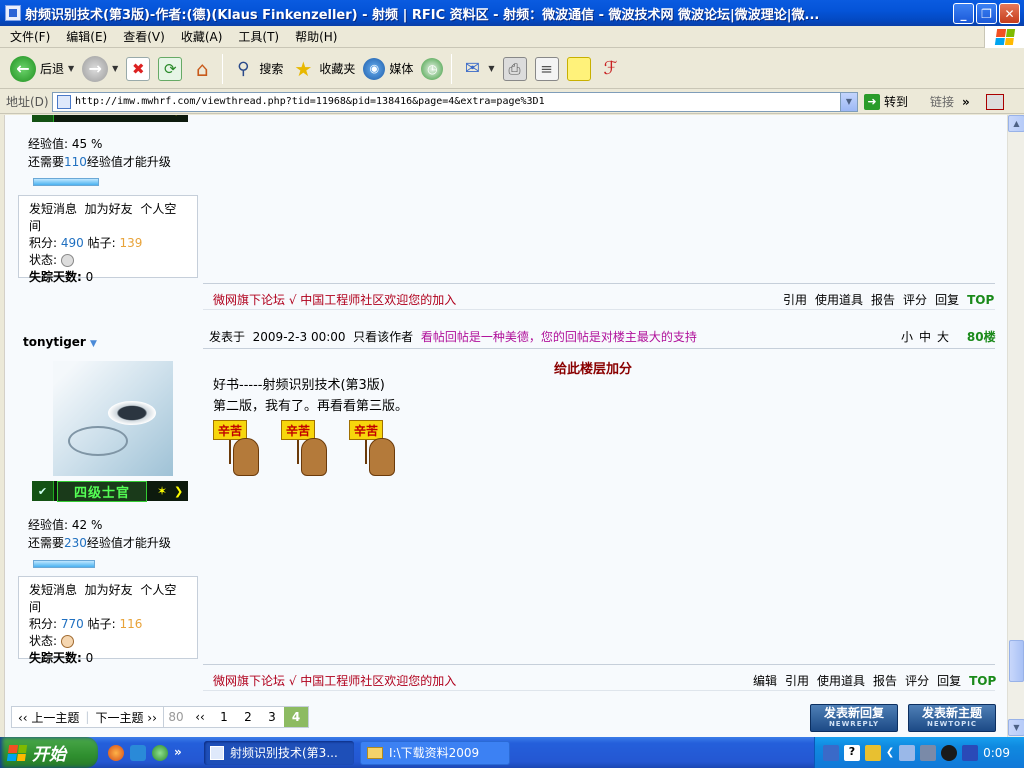  What do you see at coordinates (125, 717) in the screenshot?
I see `next-topic-link: 下一主题 ››` at bounding box center [125, 717].